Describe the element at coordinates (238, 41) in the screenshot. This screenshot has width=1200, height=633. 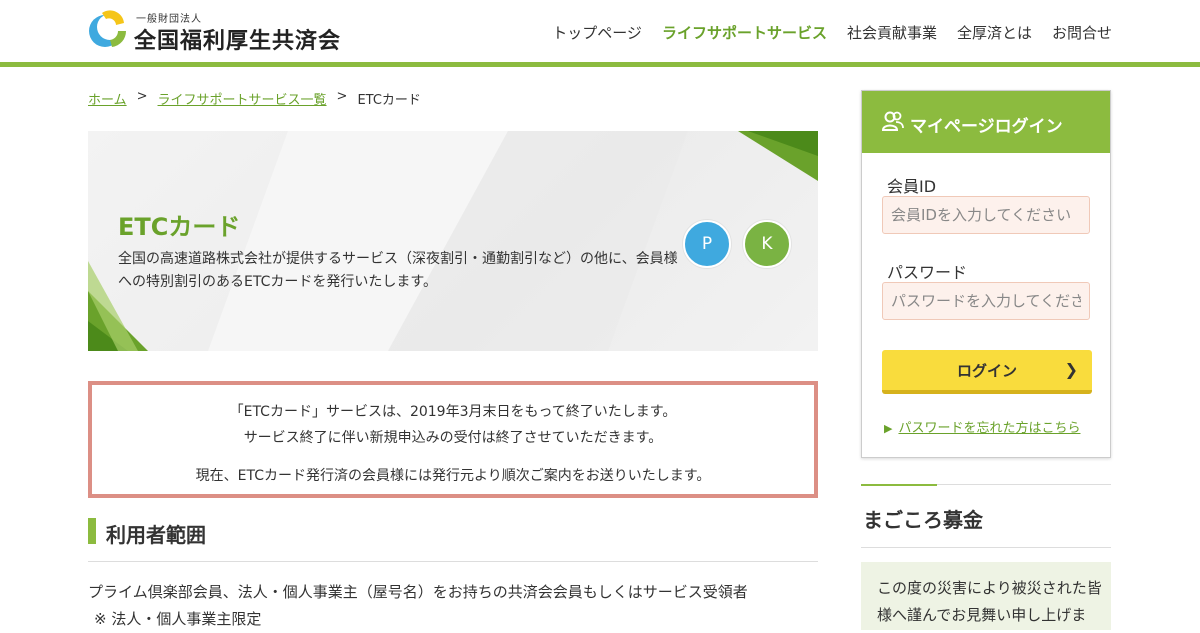
I see `logo-name: 全国福利厚生共済会` at that location.